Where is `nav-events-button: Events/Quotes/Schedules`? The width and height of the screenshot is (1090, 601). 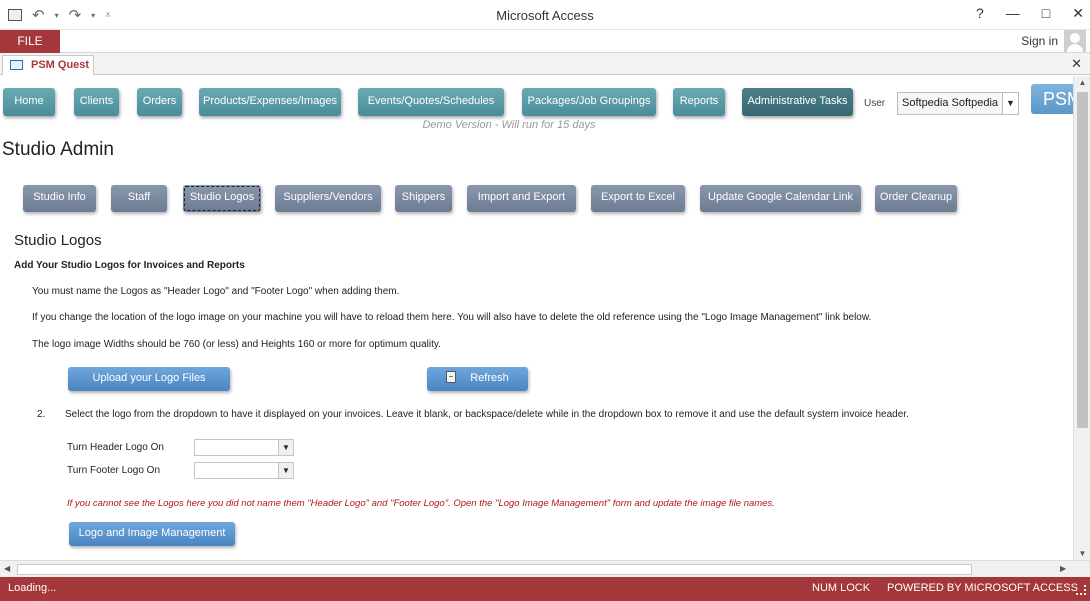 nav-events-button: Events/Quotes/Schedules is located at coordinates (431, 102).